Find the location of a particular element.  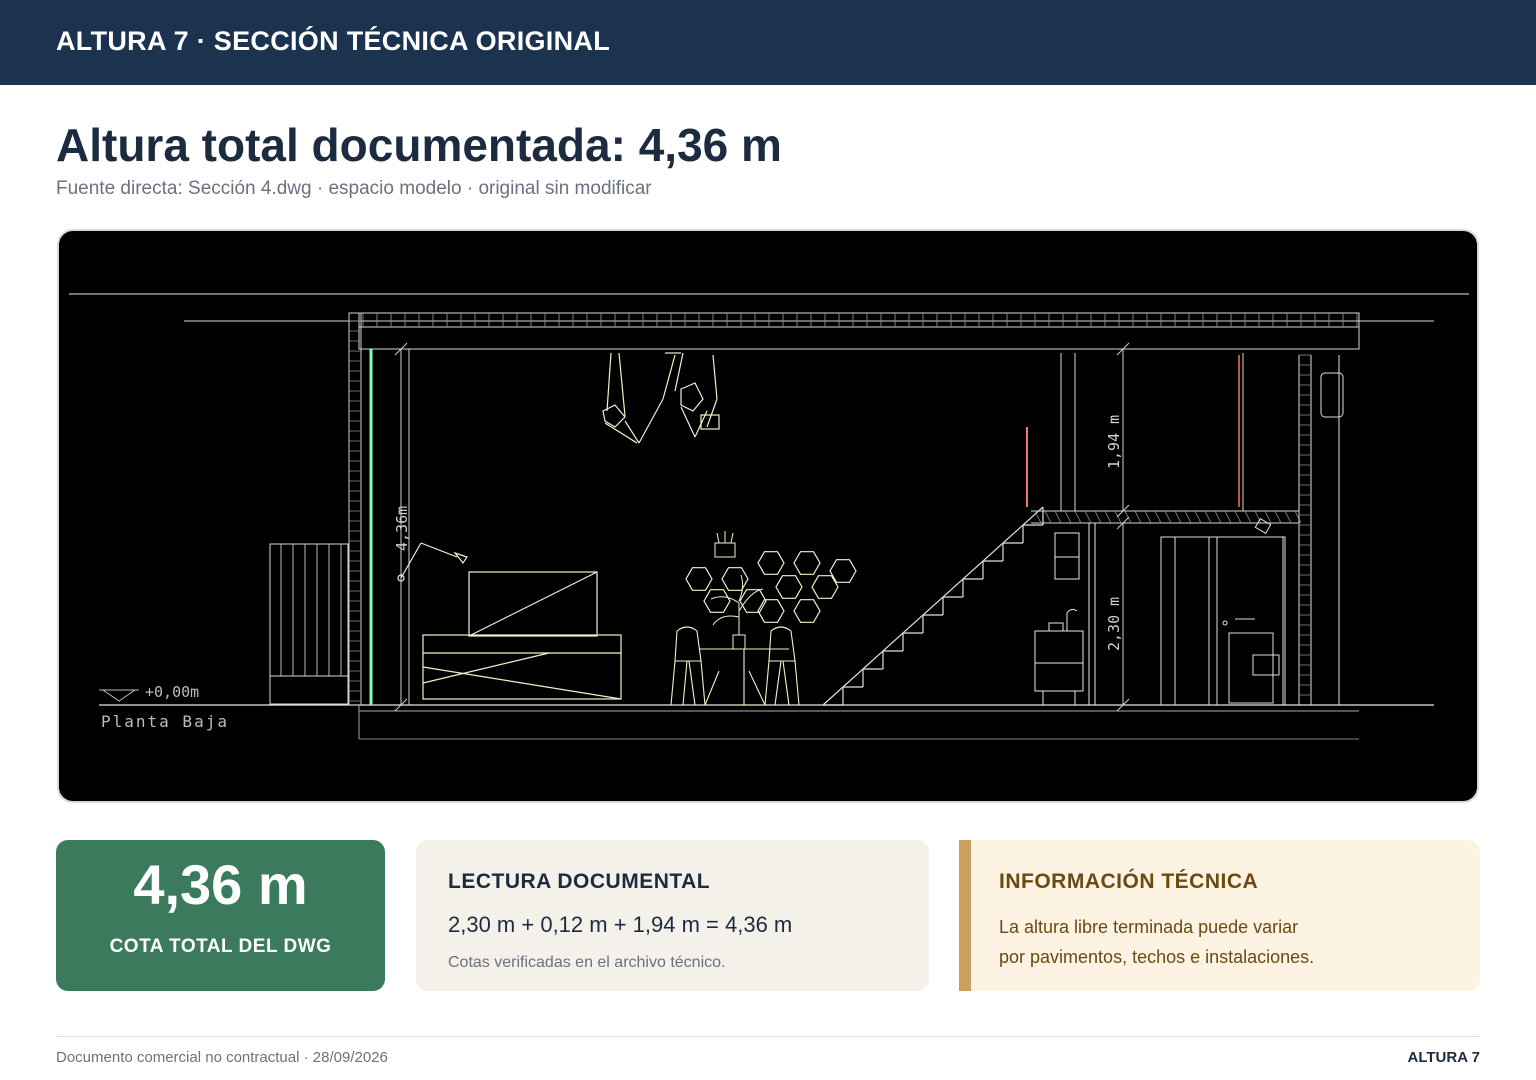

hexagon-shelves is located at coordinates (771, 587).